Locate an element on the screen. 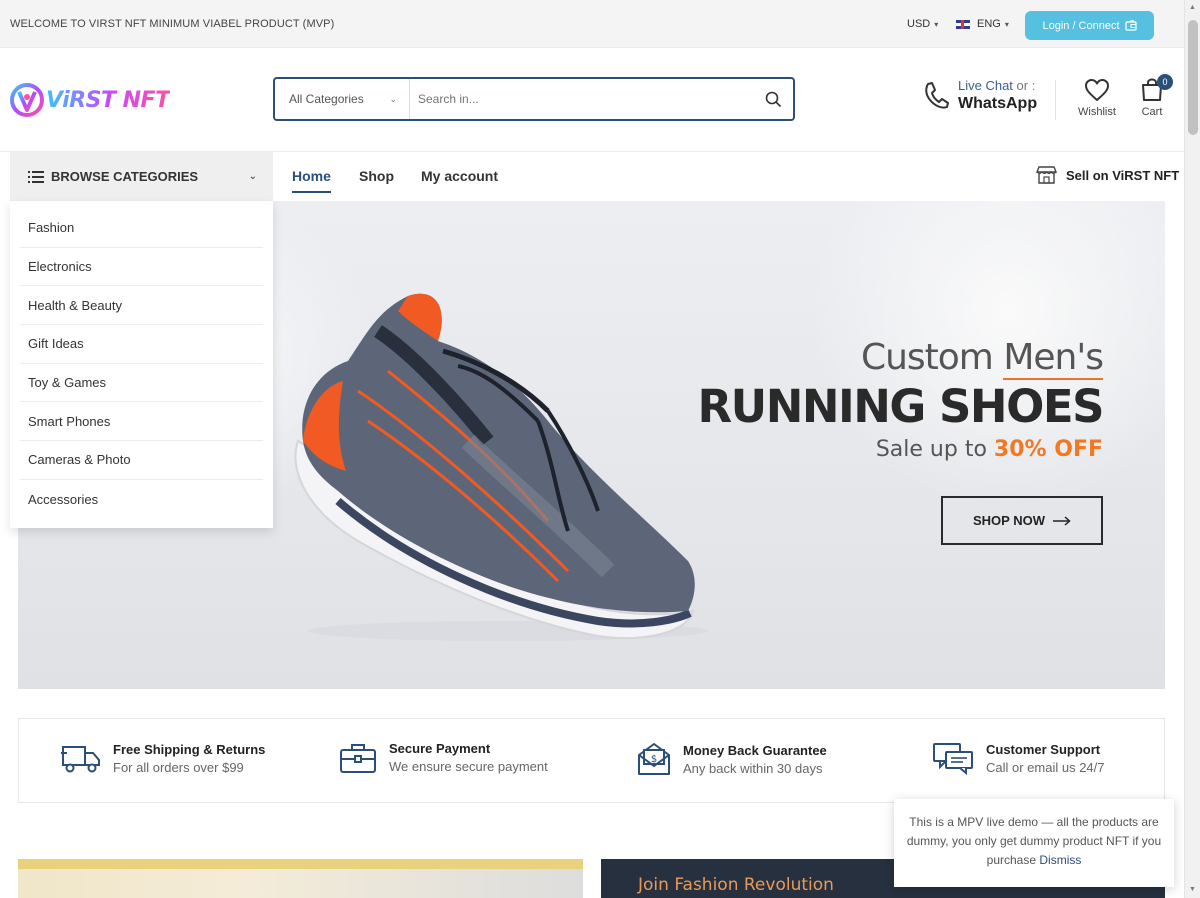  search-input is located at coordinates (581, 99).